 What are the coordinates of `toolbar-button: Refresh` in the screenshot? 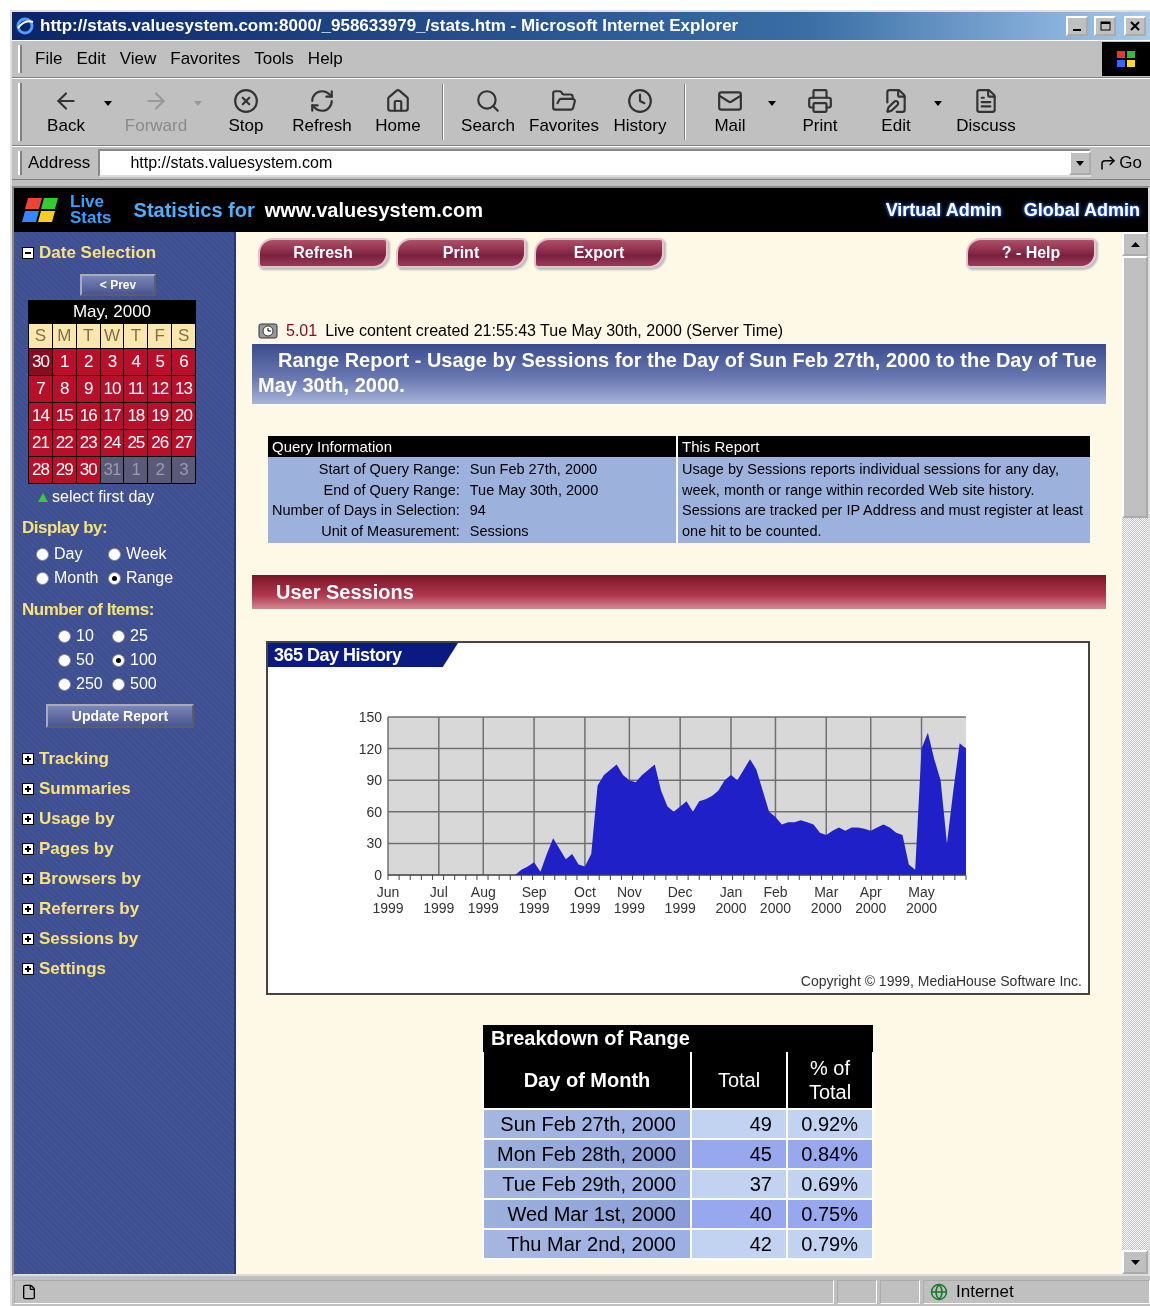 It's located at (322, 112).